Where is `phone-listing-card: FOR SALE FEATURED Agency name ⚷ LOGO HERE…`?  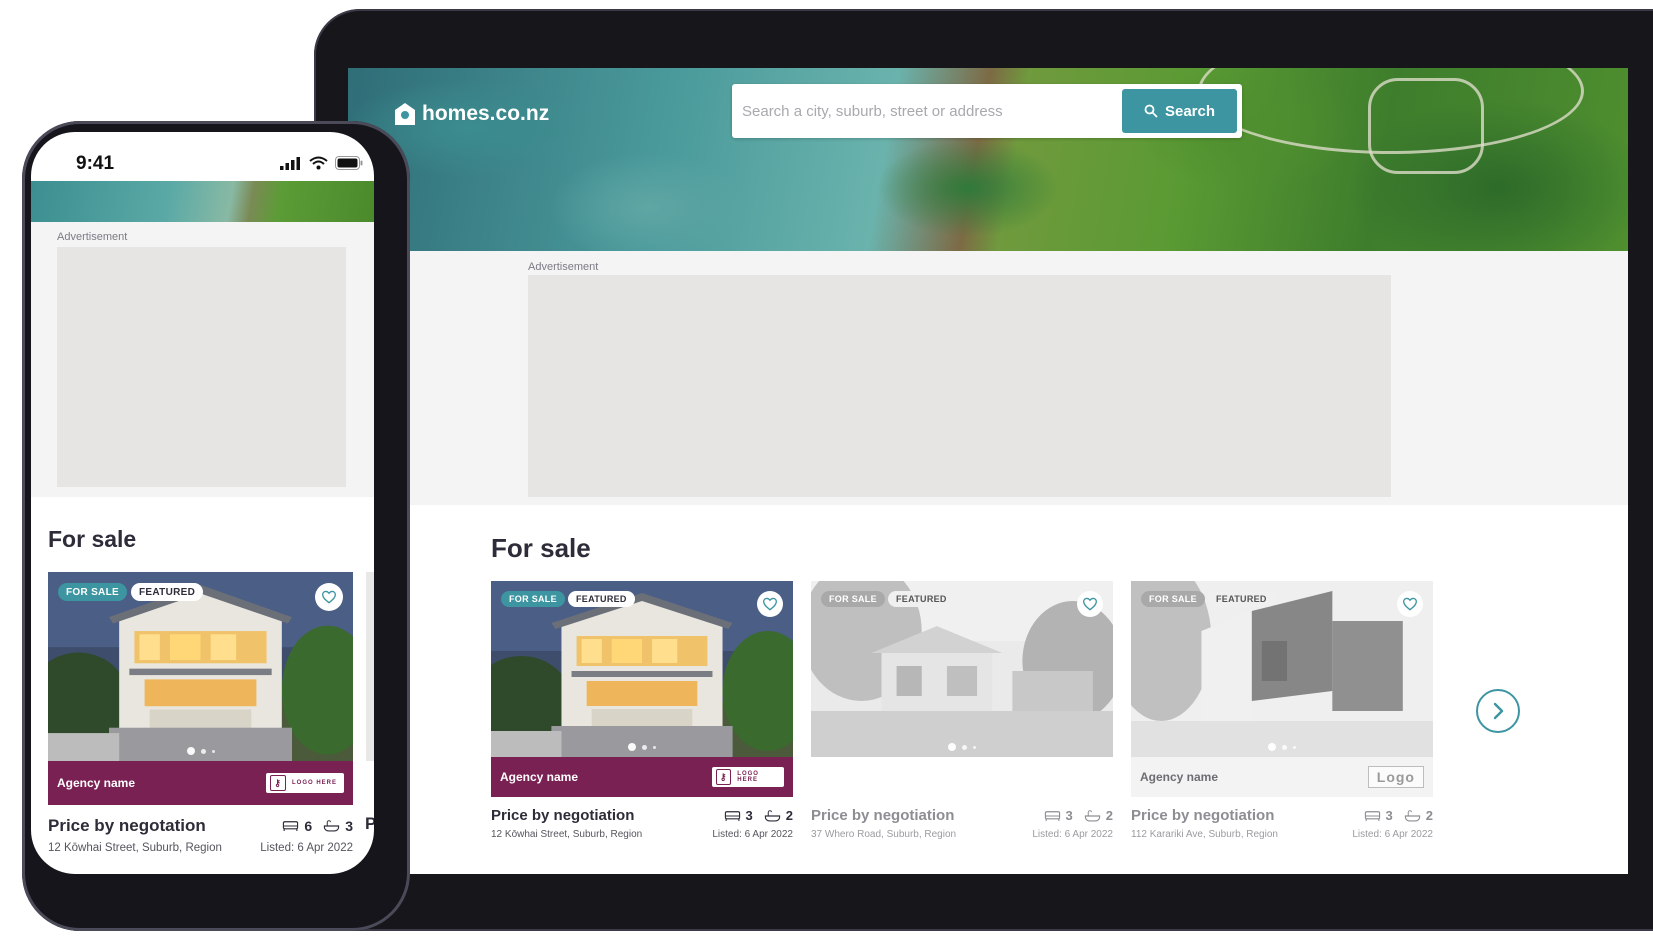
phone-listing-card: FOR SALE FEATURED Agency name ⚷ LOGO HERE… is located at coordinates (200, 713).